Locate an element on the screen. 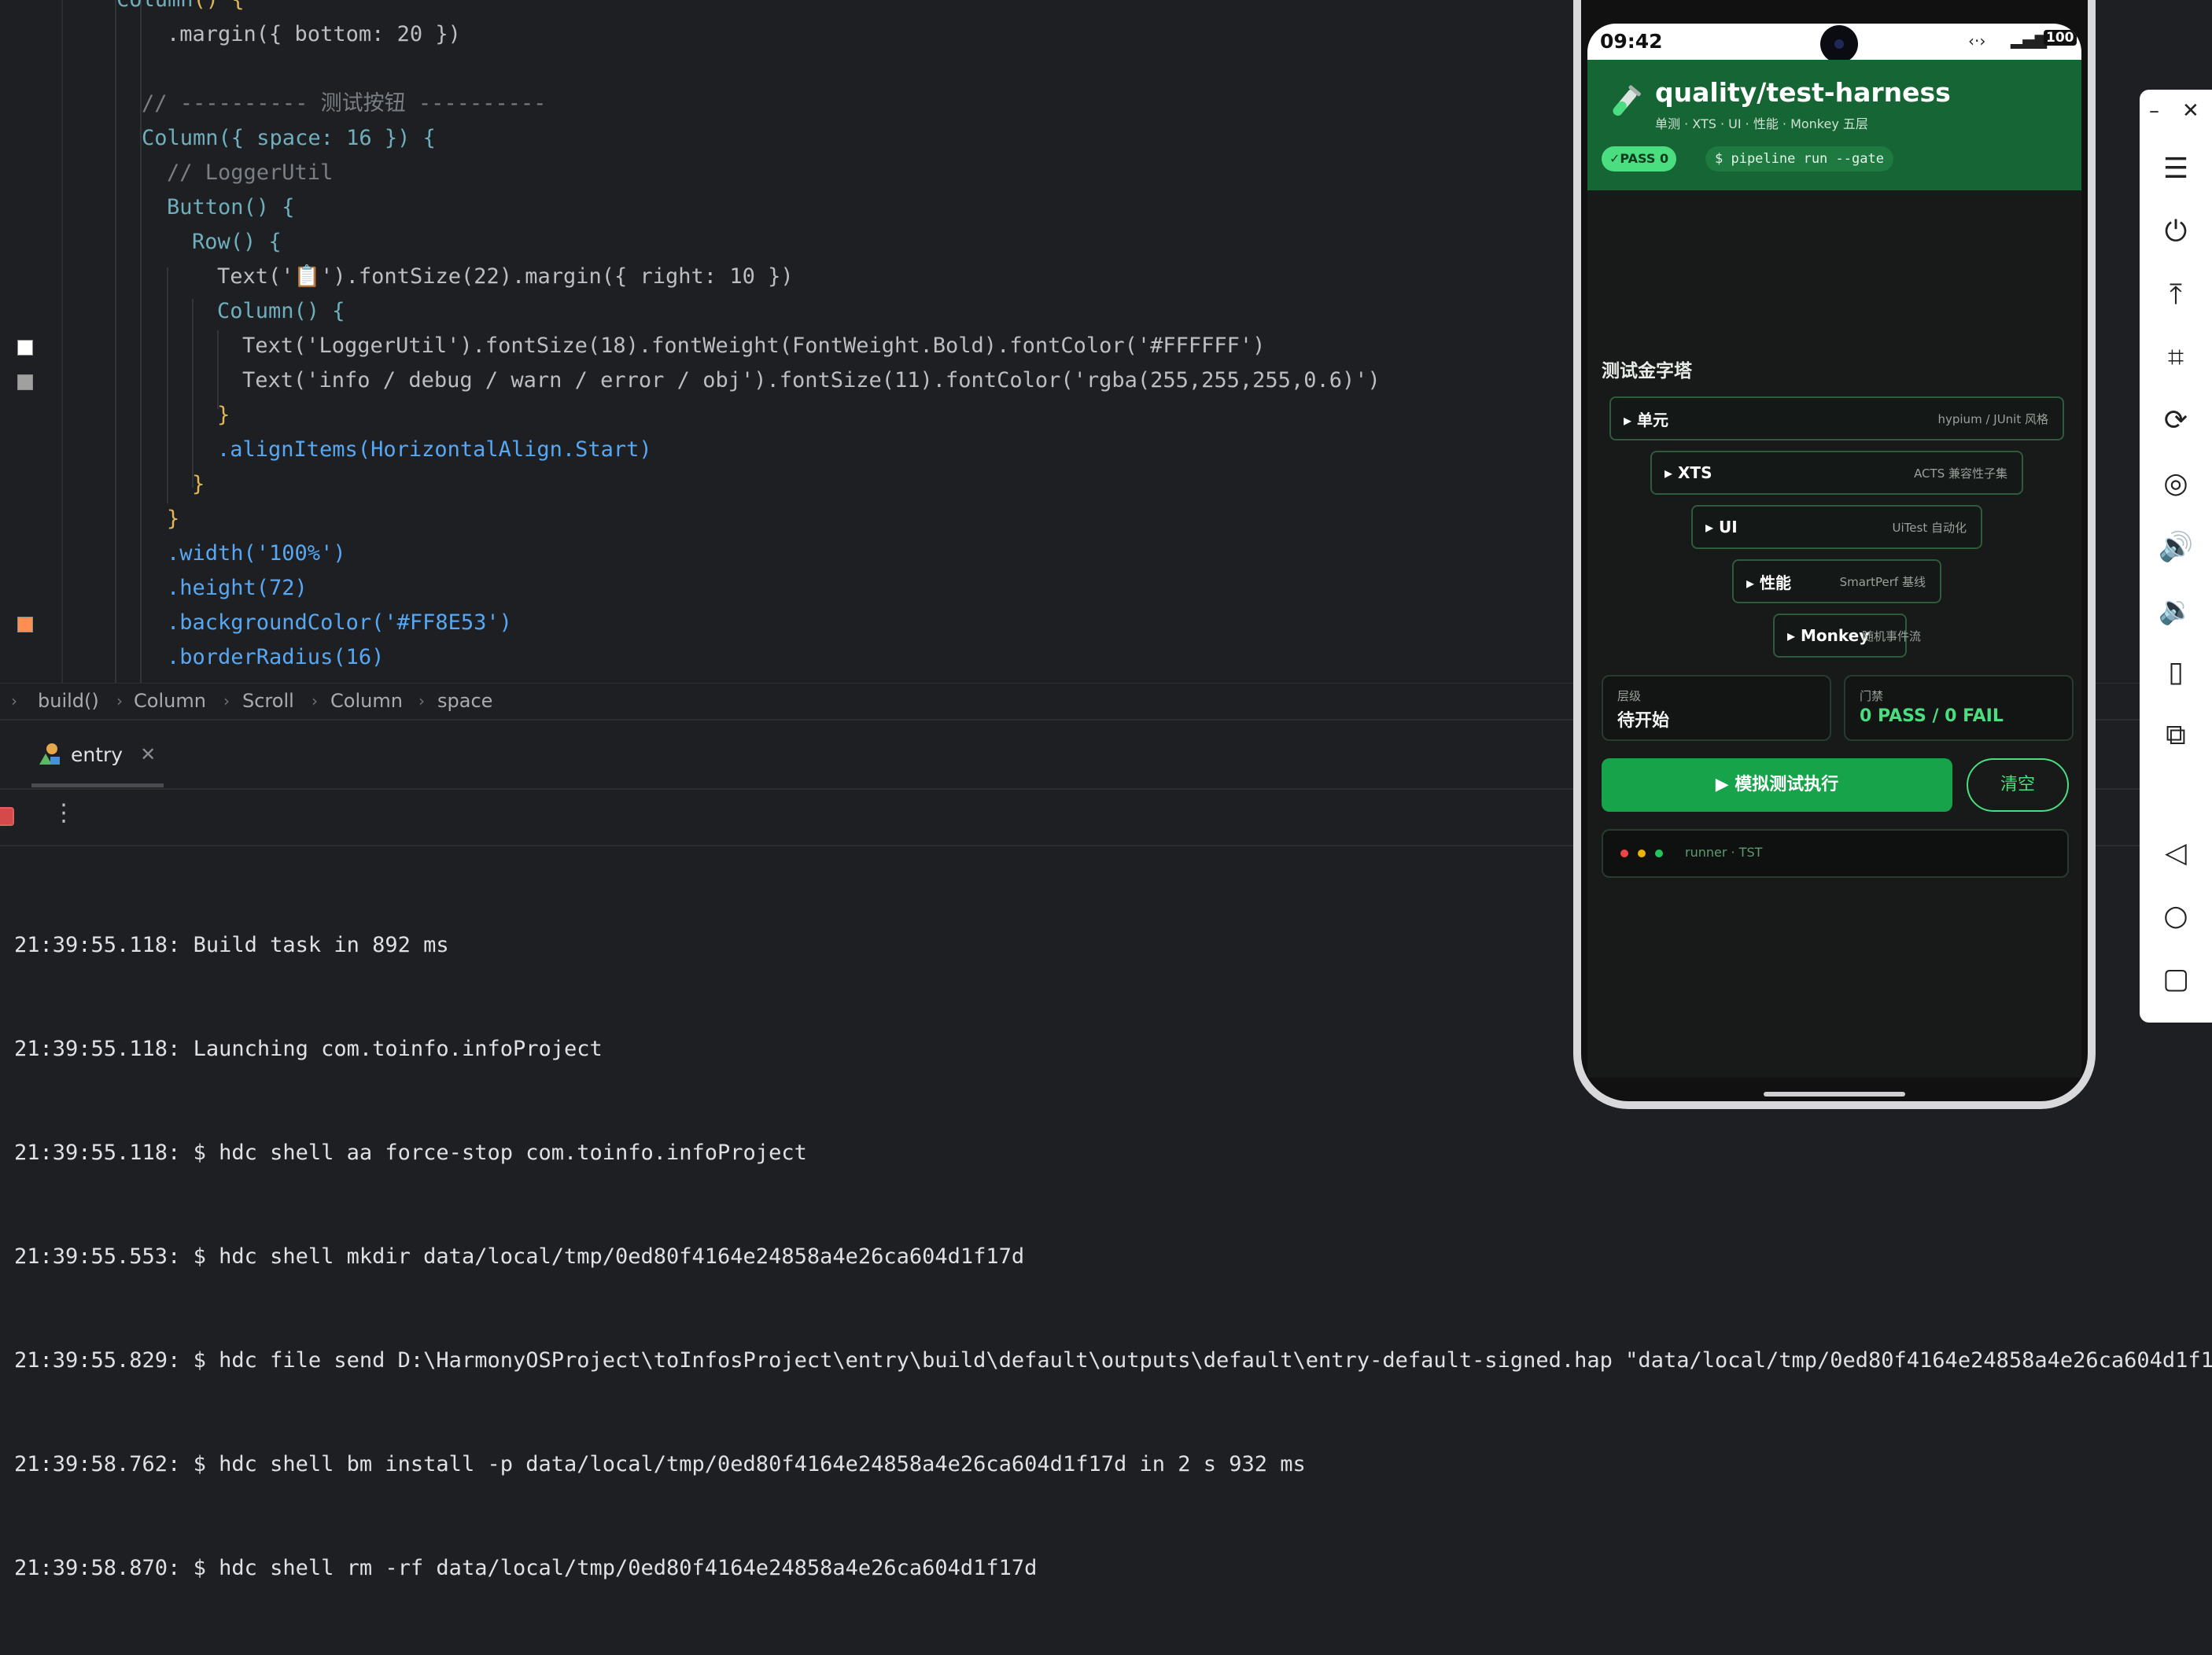  breadcrumb-item: build() is located at coordinates (68, 701).